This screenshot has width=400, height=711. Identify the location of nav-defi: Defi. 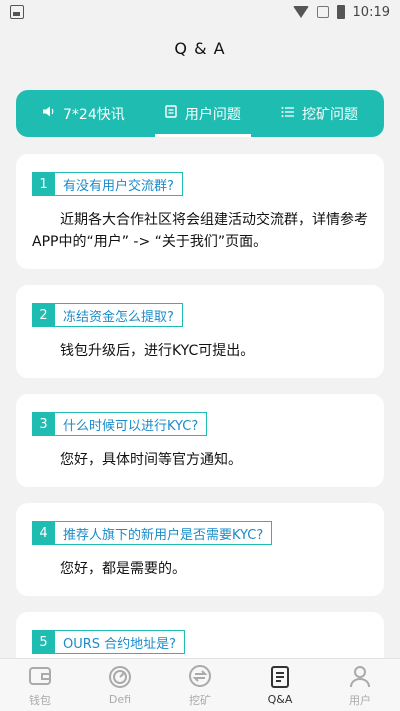
(120, 685).